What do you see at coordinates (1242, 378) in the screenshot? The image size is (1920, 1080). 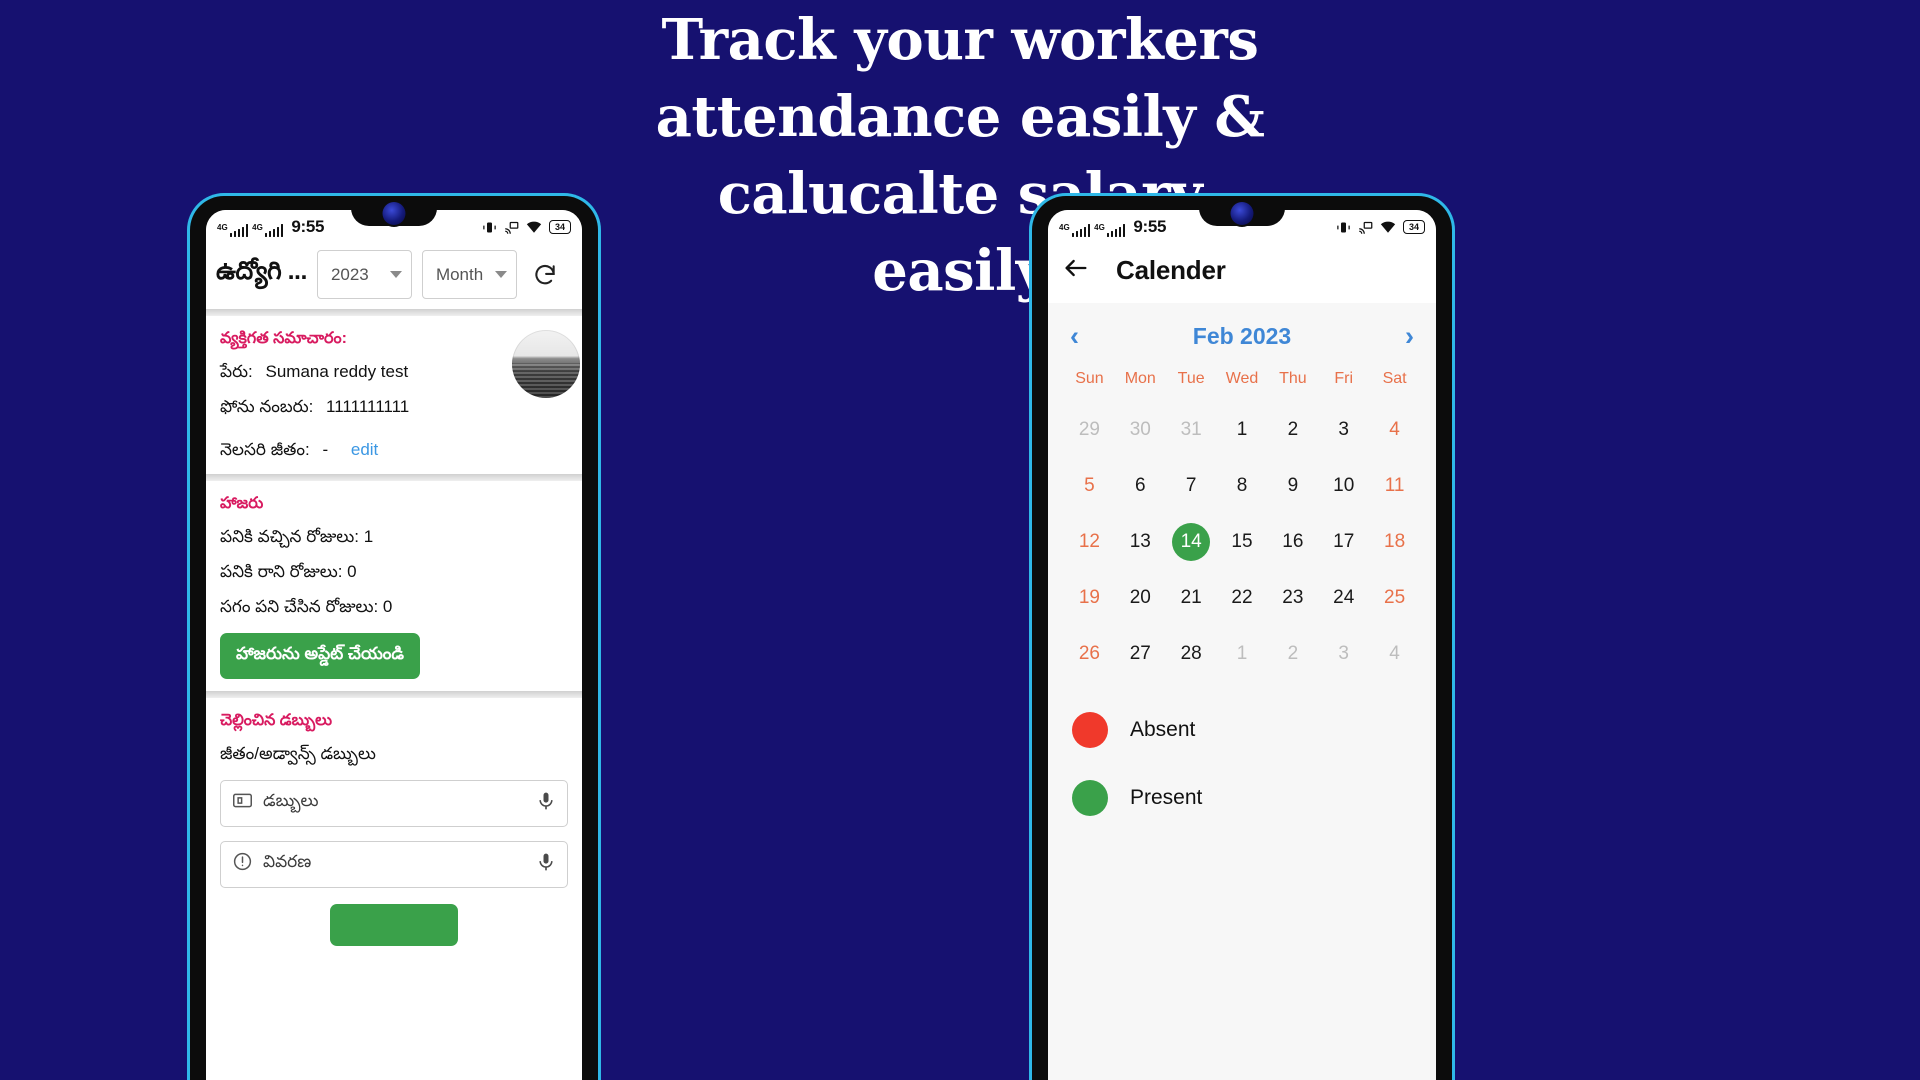 I see `weekday-wed: Wed` at bounding box center [1242, 378].